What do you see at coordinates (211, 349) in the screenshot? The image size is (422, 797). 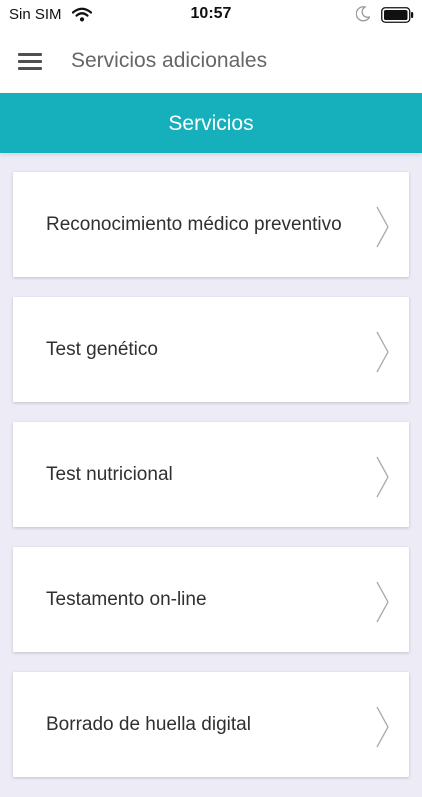 I see `service-item-test-genetico: Test genético` at bounding box center [211, 349].